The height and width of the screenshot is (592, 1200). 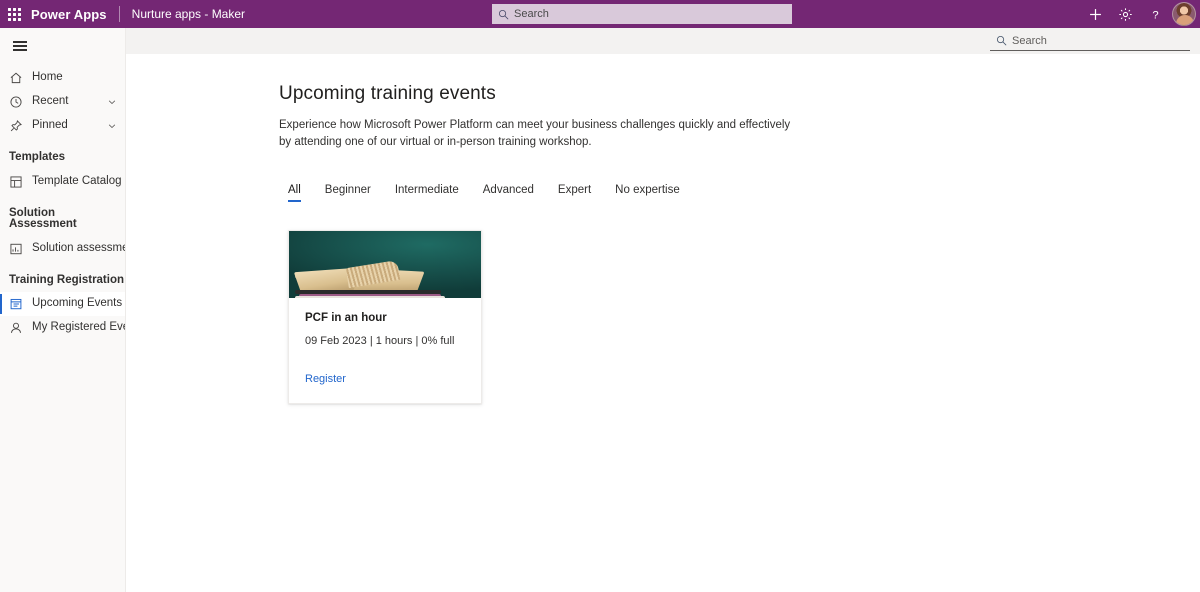 What do you see at coordinates (1101, 40) in the screenshot?
I see `page-search-input` at bounding box center [1101, 40].